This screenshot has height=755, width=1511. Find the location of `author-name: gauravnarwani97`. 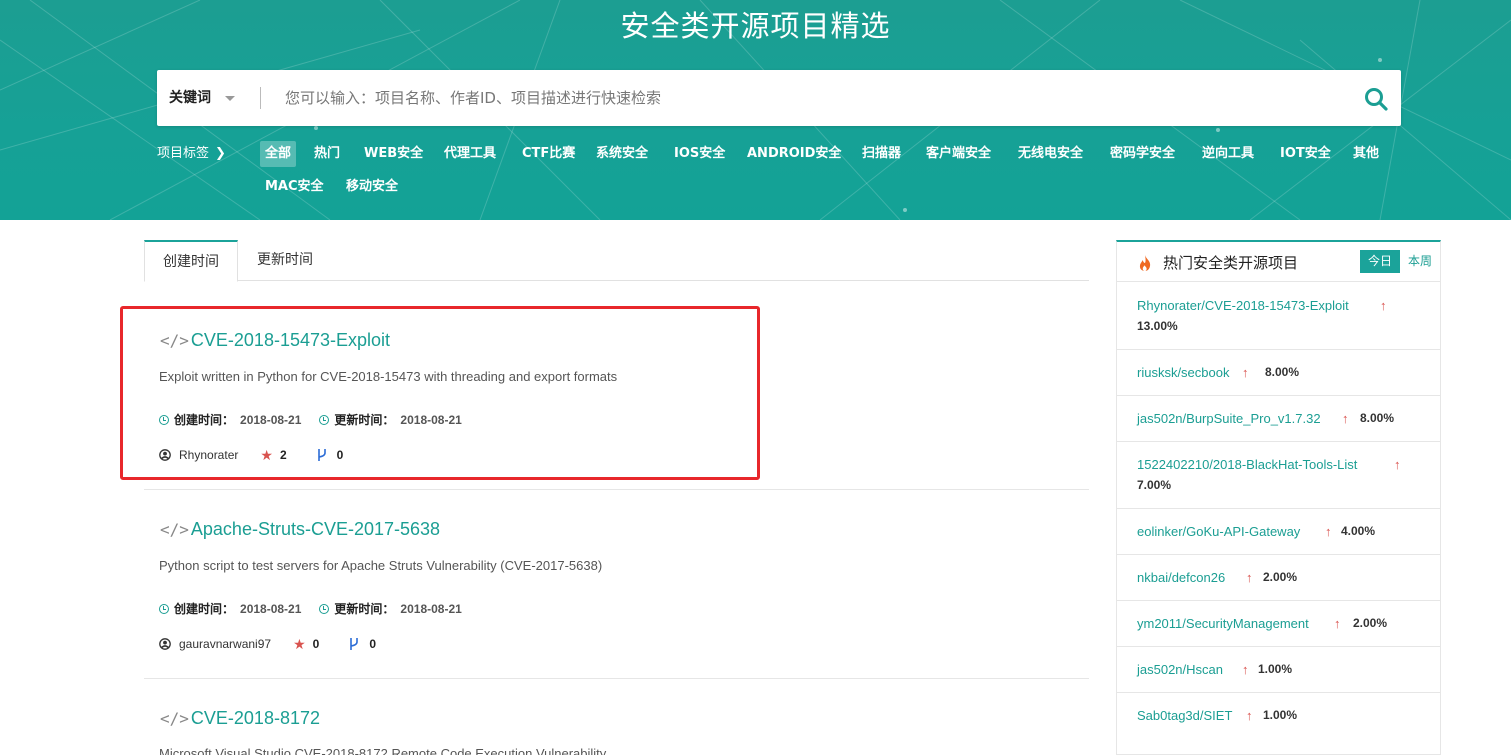

author-name: gauravnarwani97 is located at coordinates (225, 644).